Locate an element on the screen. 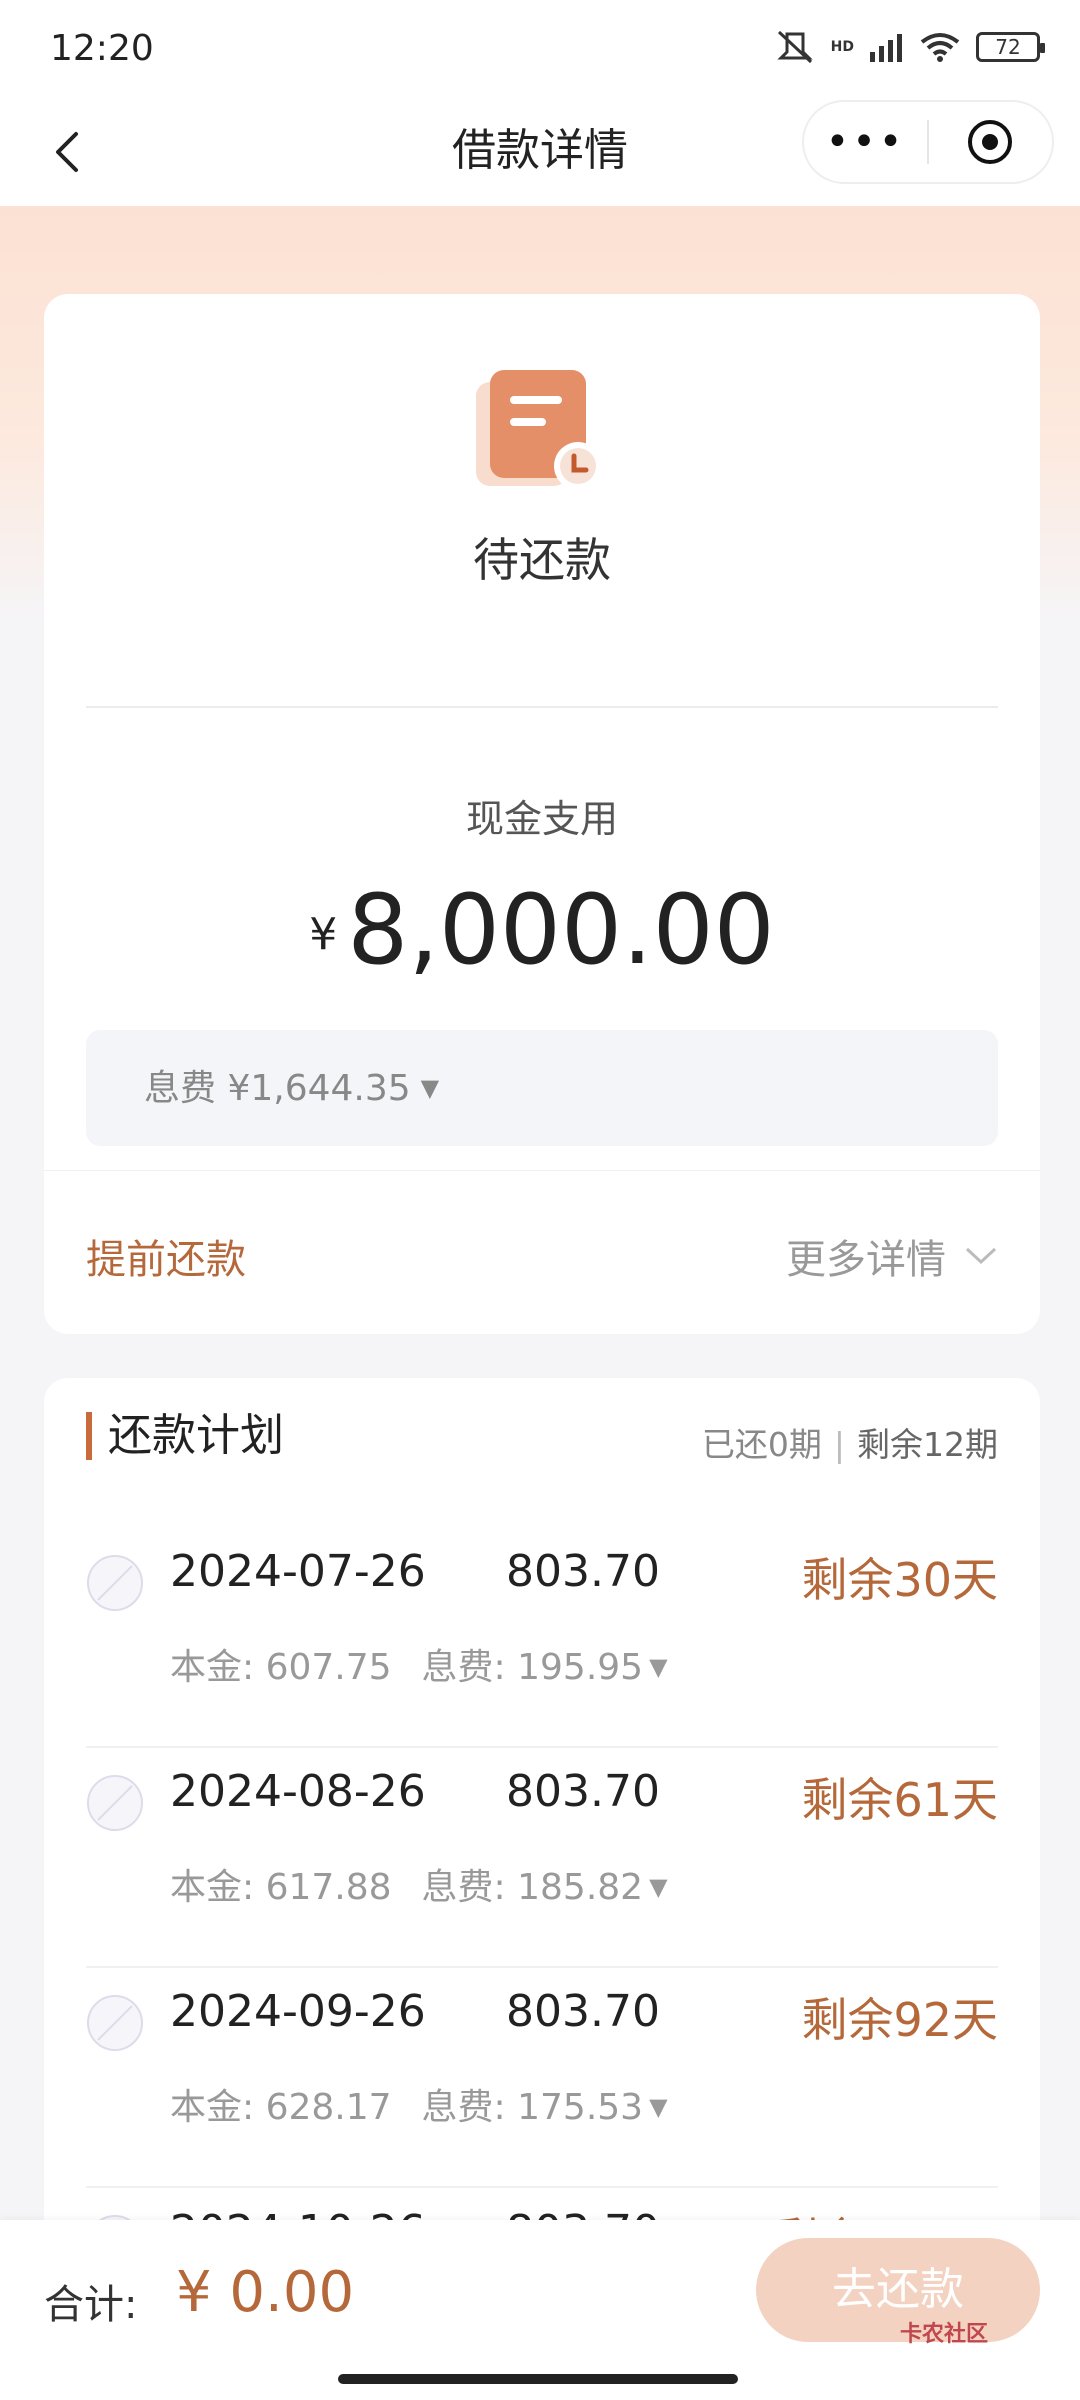 The width and height of the screenshot is (1080, 2400). paid-periods: 已还0期 is located at coordinates (761, 1444).